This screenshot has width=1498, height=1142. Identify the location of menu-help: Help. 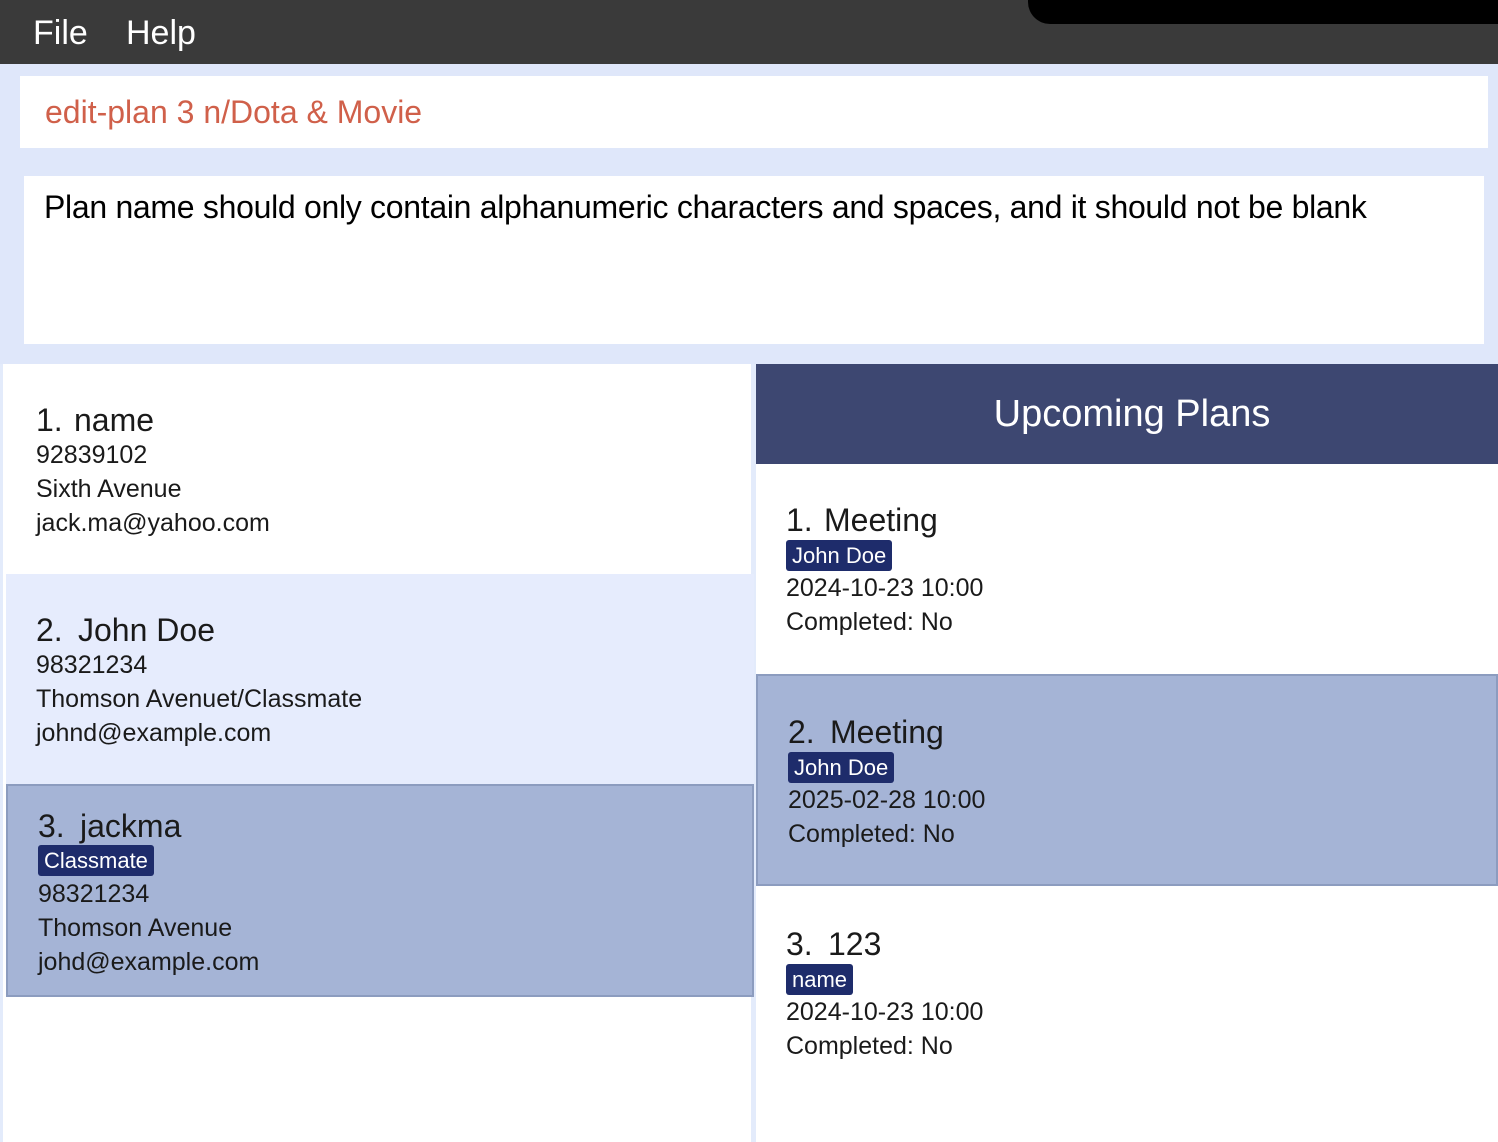
(161, 33).